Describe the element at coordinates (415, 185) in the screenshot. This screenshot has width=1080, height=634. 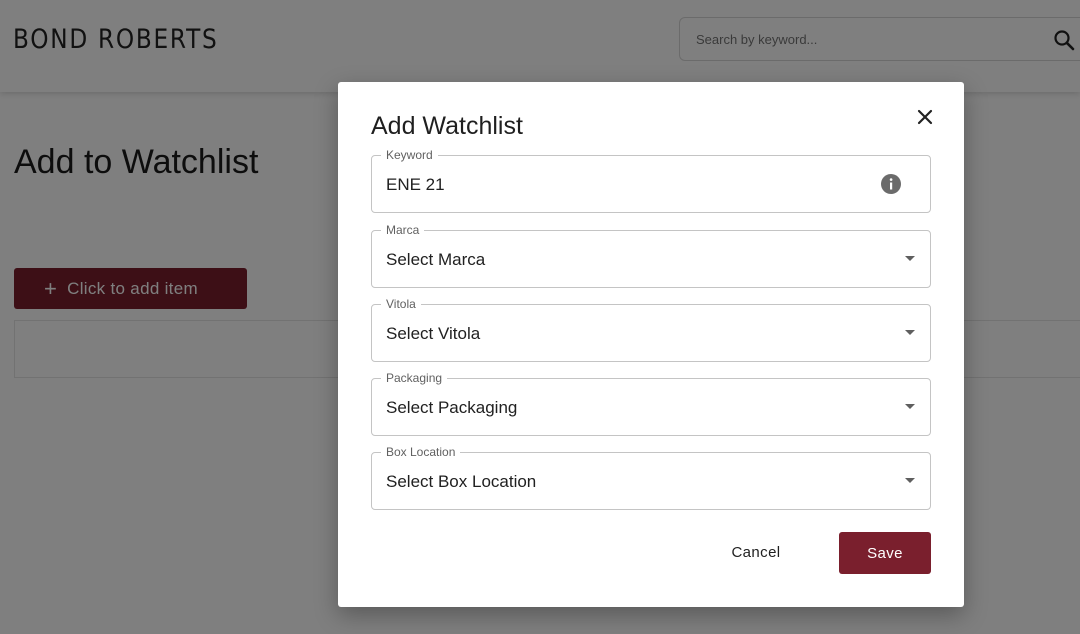
I see `keyword-value: ENE 21` at that location.